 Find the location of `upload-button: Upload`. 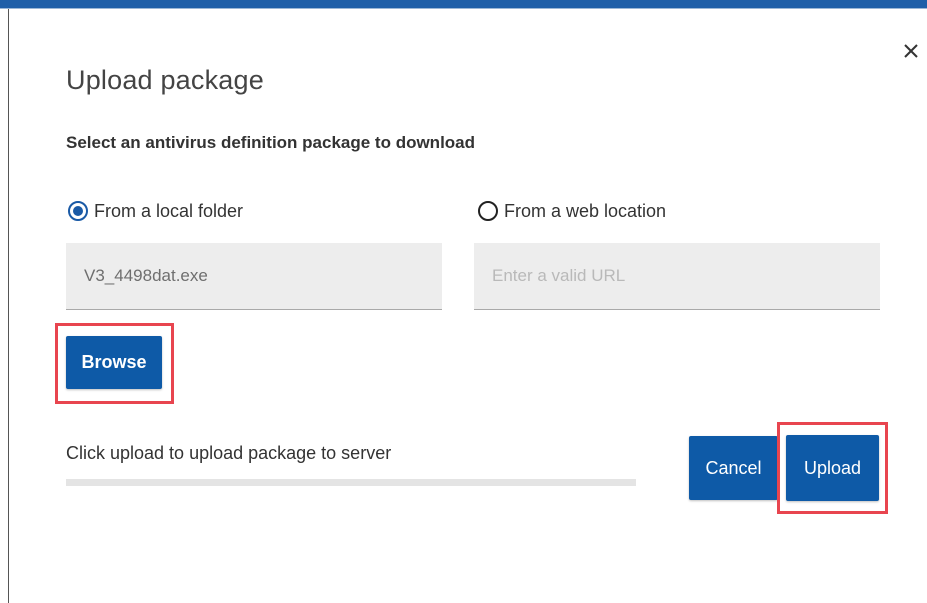

upload-button: Upload is located at coordinates (832, 468).